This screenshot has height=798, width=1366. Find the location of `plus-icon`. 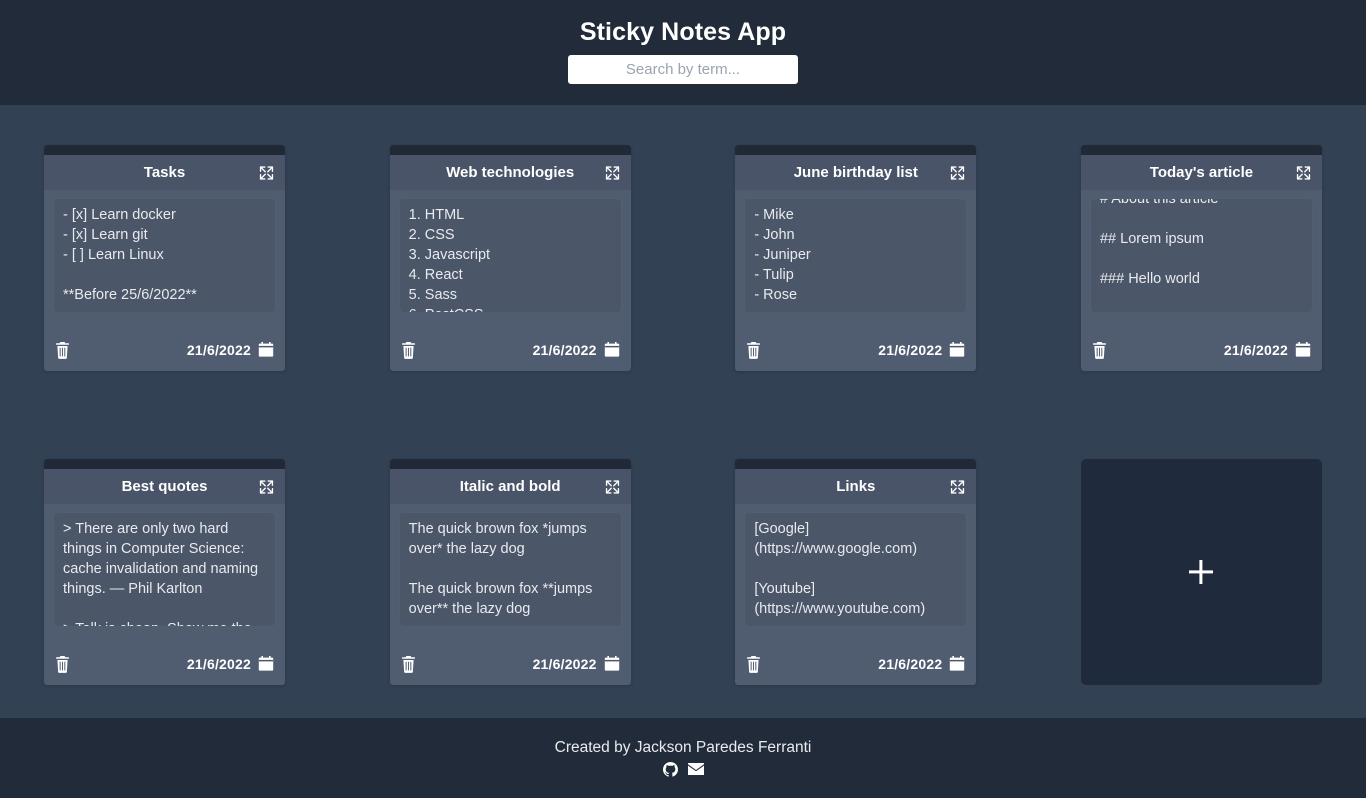

plus-icon is located at coordinates (1201, 572).